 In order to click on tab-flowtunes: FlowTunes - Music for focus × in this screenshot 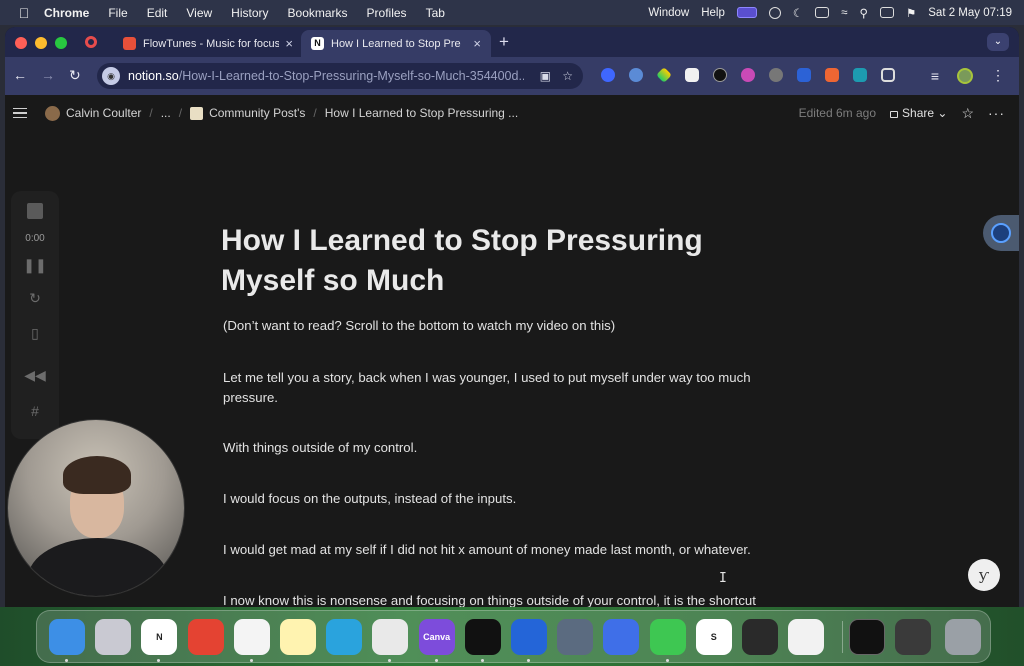, I will do `click(208, 43)`.